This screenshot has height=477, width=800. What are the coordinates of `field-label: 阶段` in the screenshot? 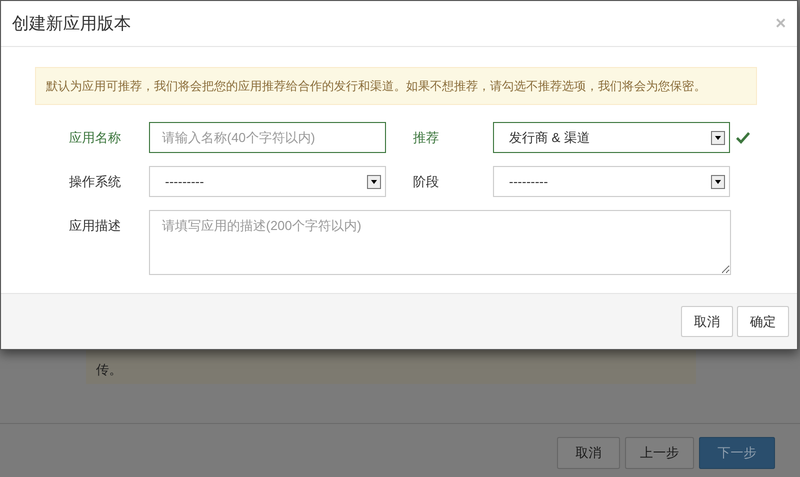 It's located at (426, 182).